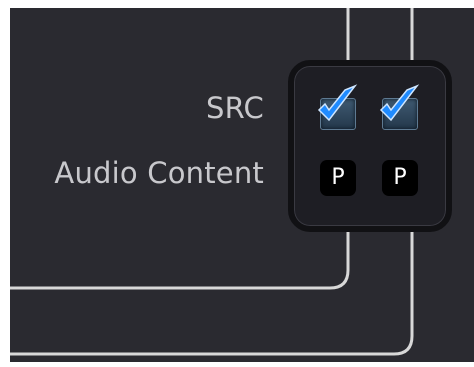  I want to click on audio-content-p-button-2: P, so click(399, 179).